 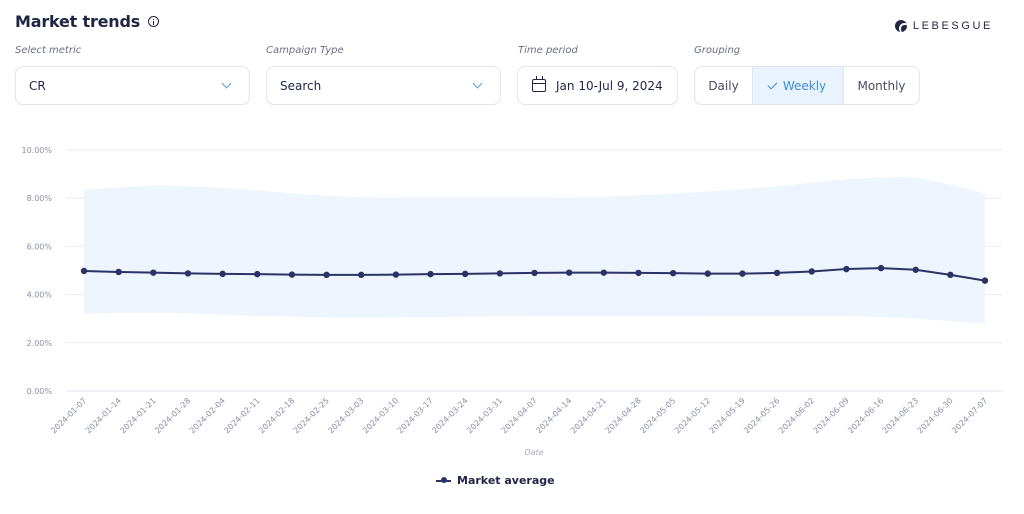 What do you see at coordinates (36, 150) in the screenshot?
I see `y-tick-label: 10.00%` at bounding box center [36, 150].